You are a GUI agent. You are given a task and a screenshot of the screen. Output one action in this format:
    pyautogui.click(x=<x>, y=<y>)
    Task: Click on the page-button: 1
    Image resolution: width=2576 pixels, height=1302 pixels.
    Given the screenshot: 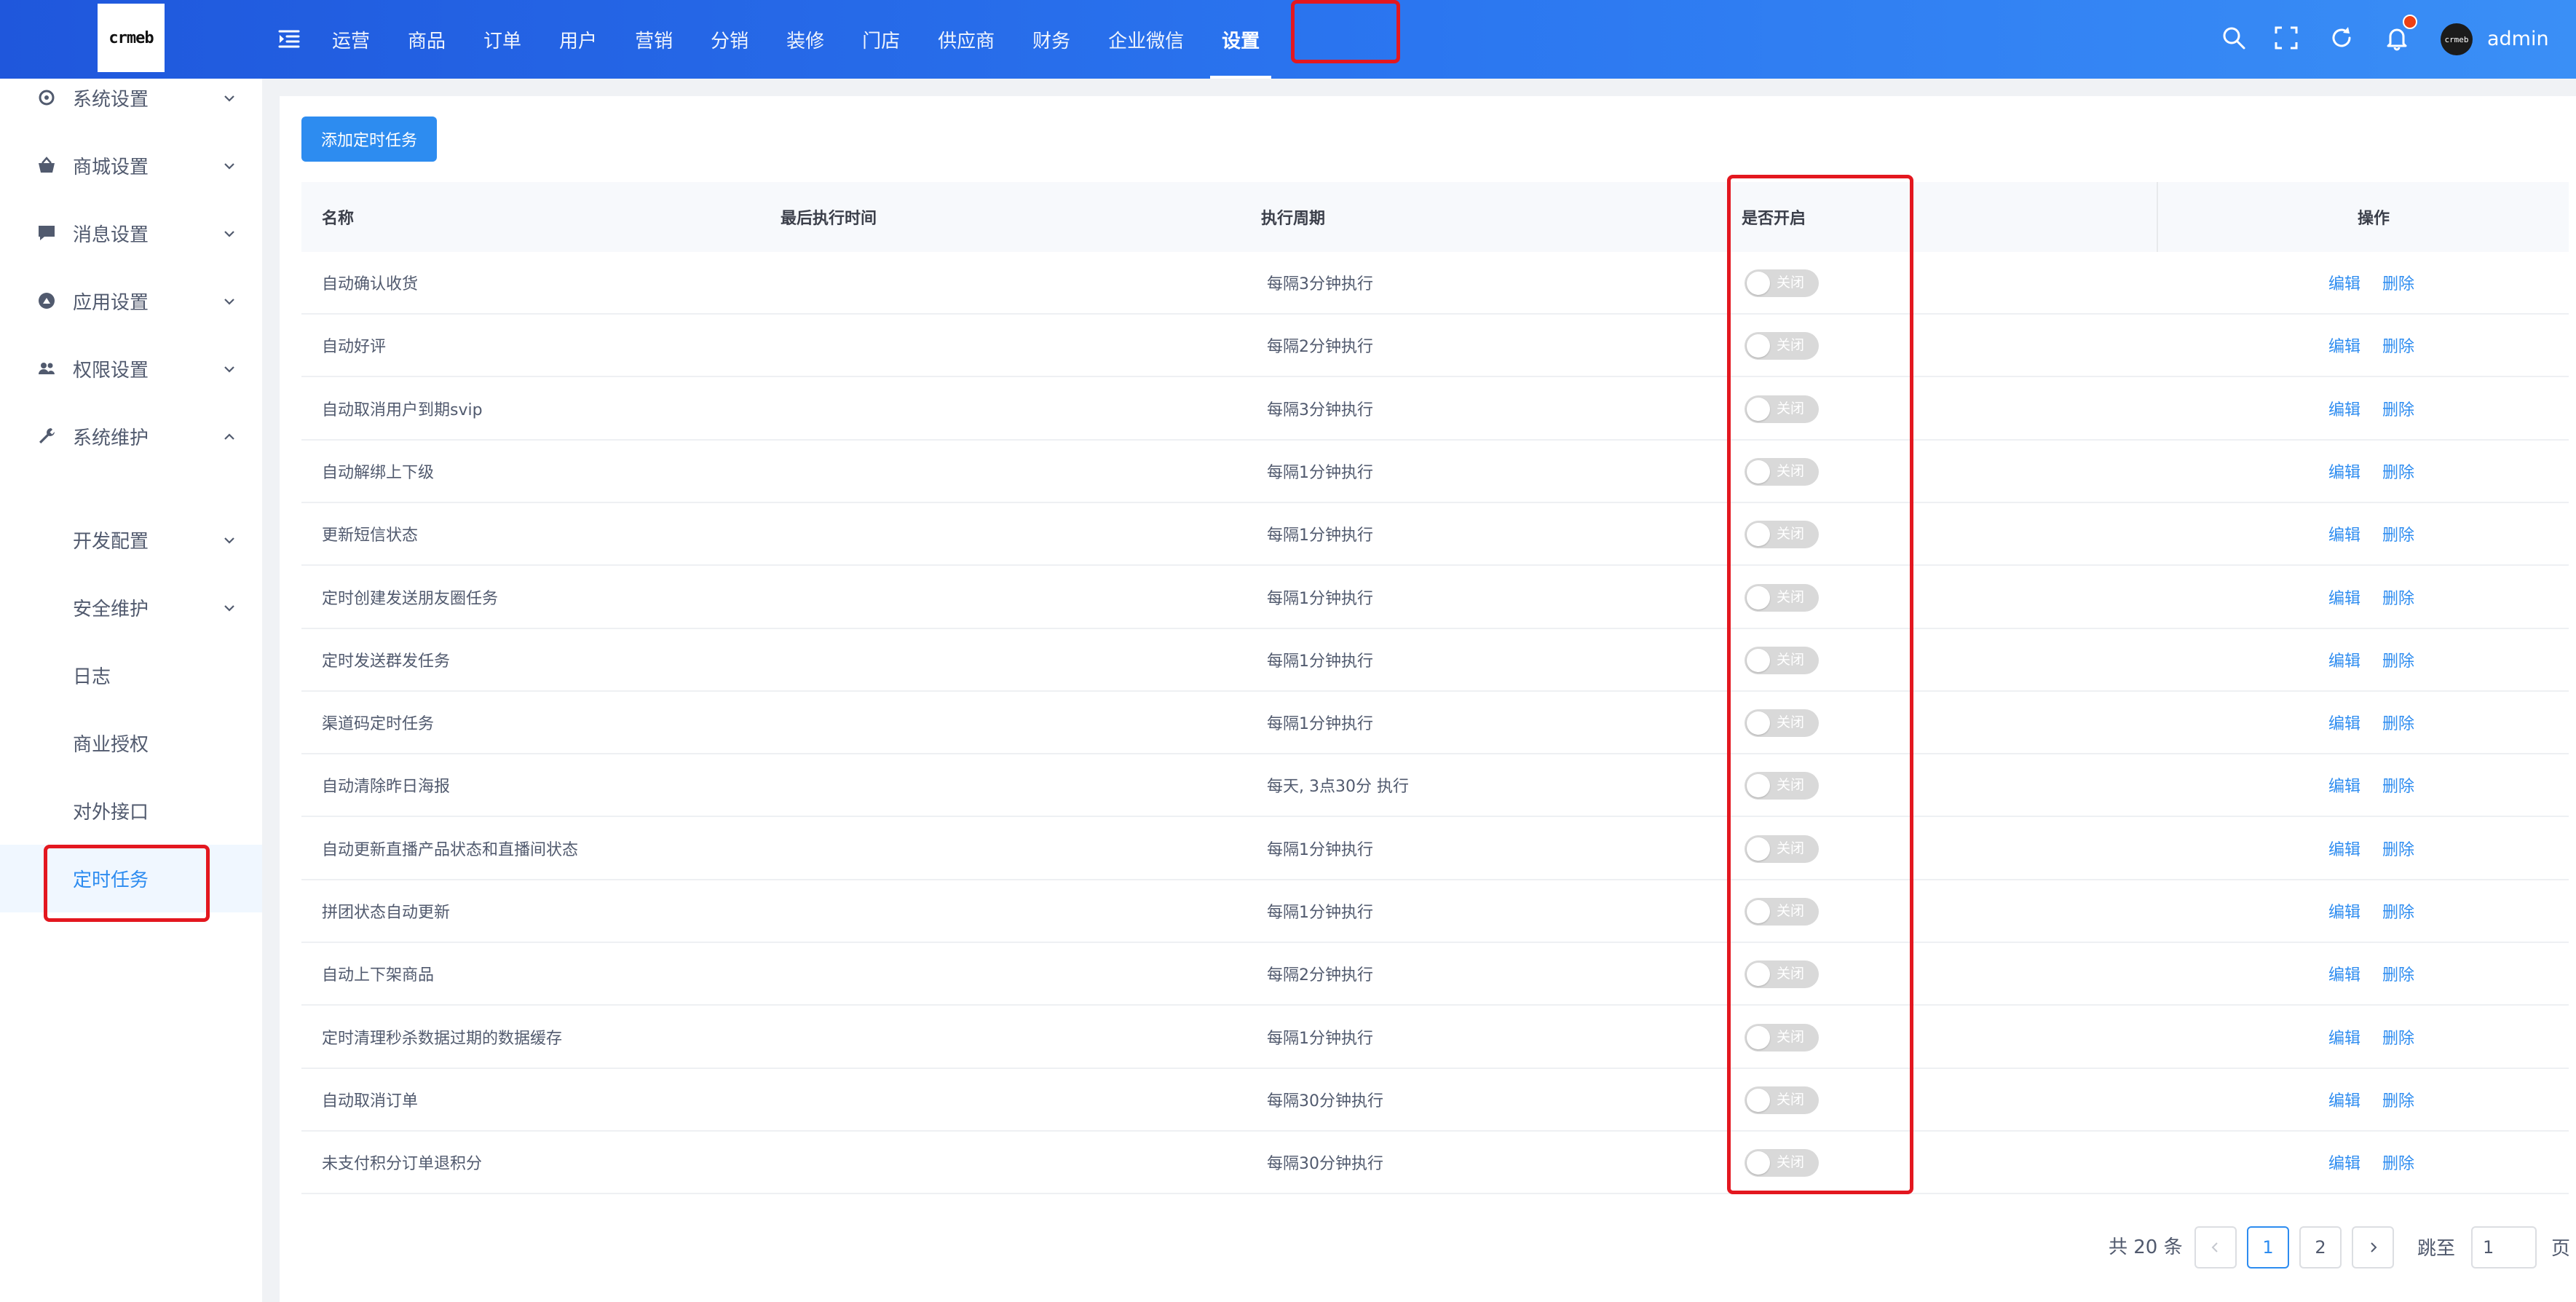 What is the action you would take?
    pyautogui.click(x=2268, y=1247)
    